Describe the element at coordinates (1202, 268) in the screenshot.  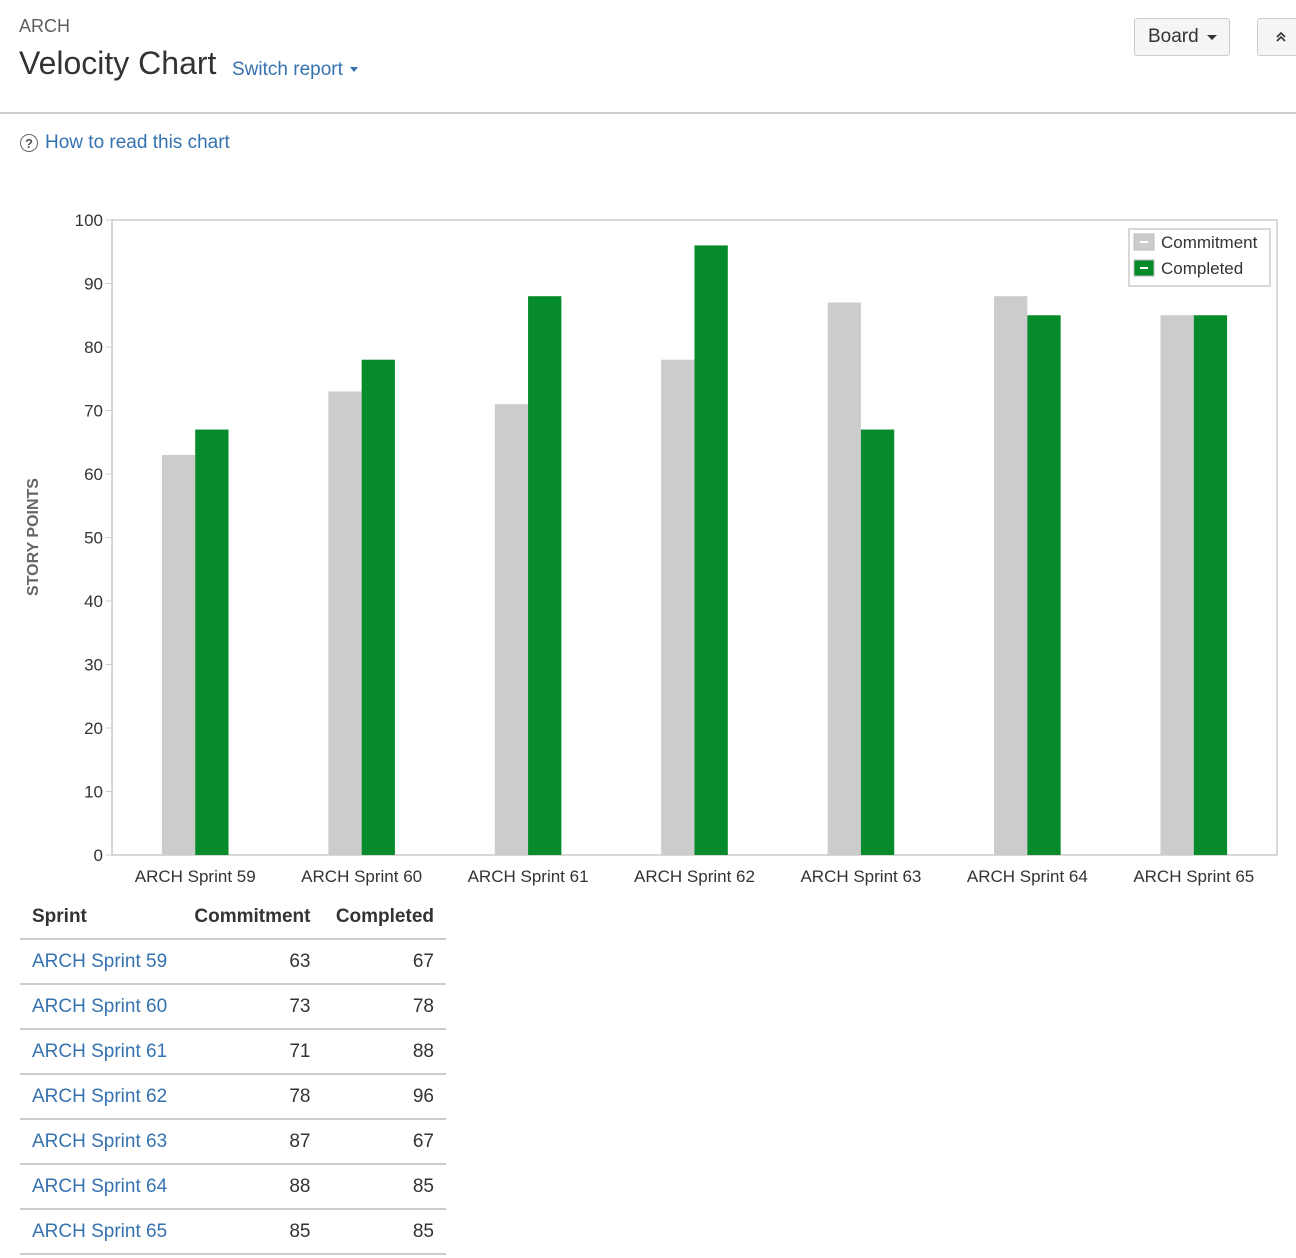
I see `legend-label: Completed` at that location.